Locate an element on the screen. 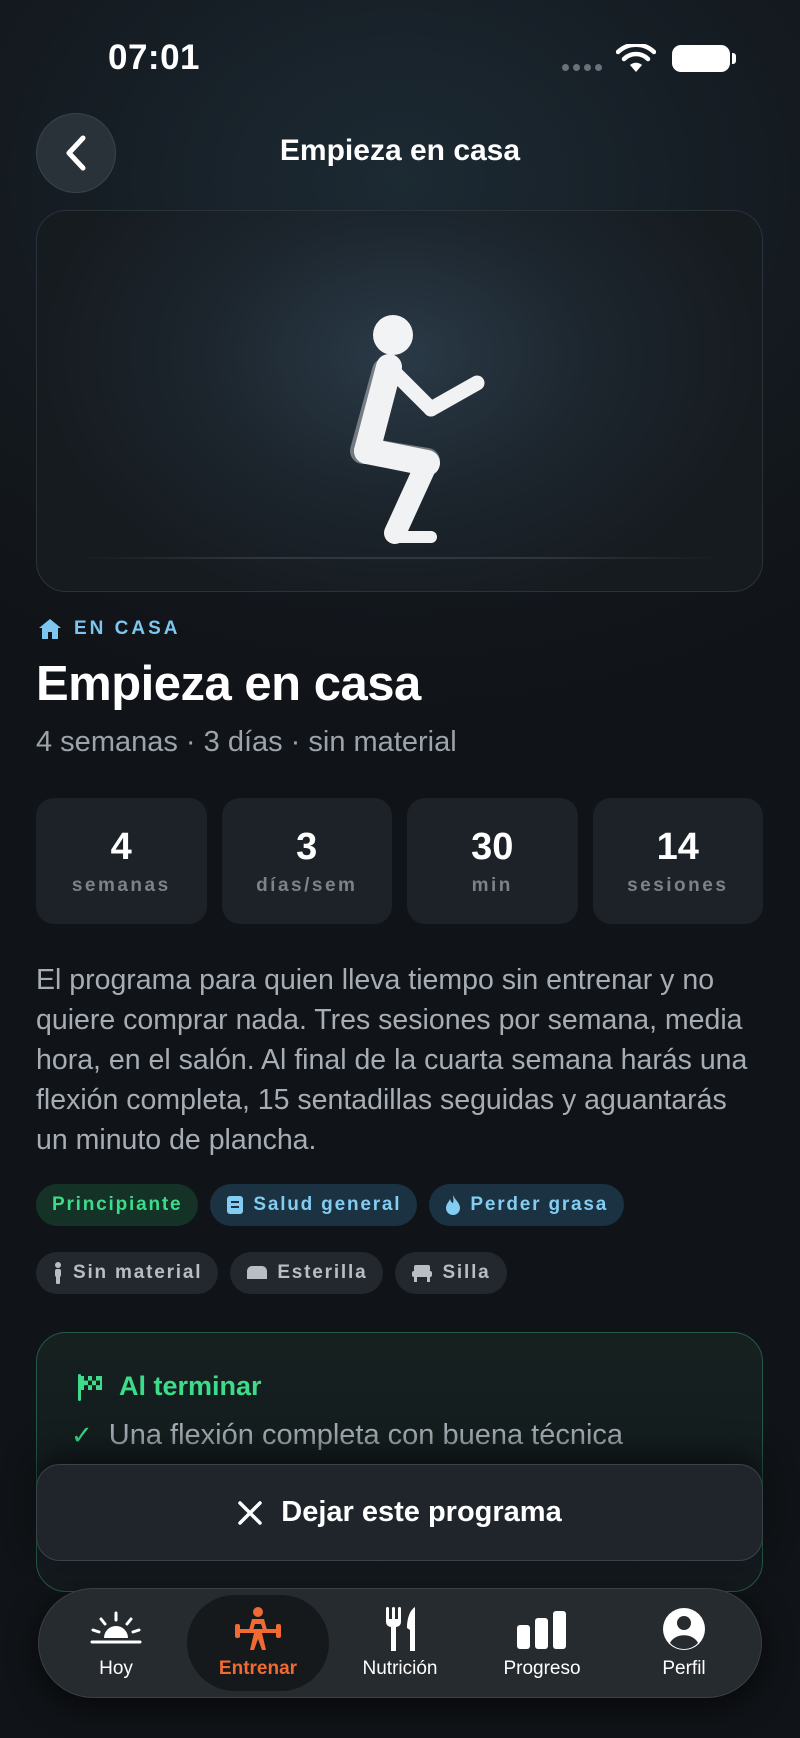 The width and height of the screenshot is (800, 1738). leave-program-label: Dejar este programa is located at coordinates (421, 1512).